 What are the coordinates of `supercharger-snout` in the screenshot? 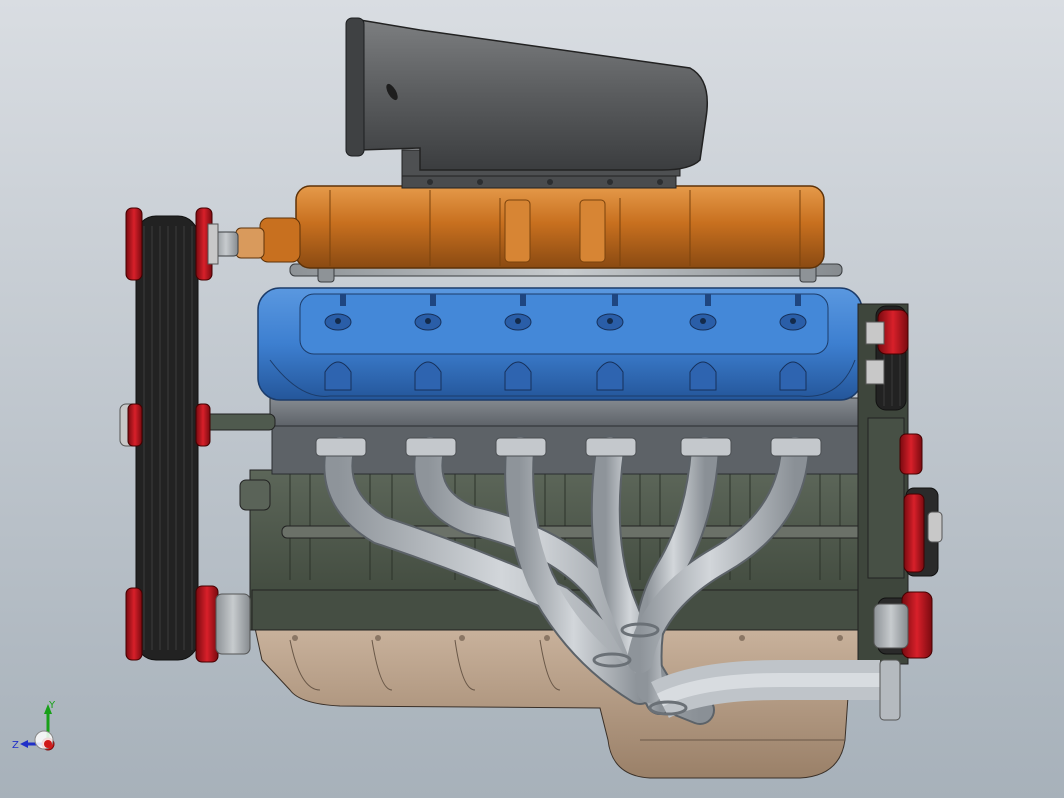 It's located at (280, 240).